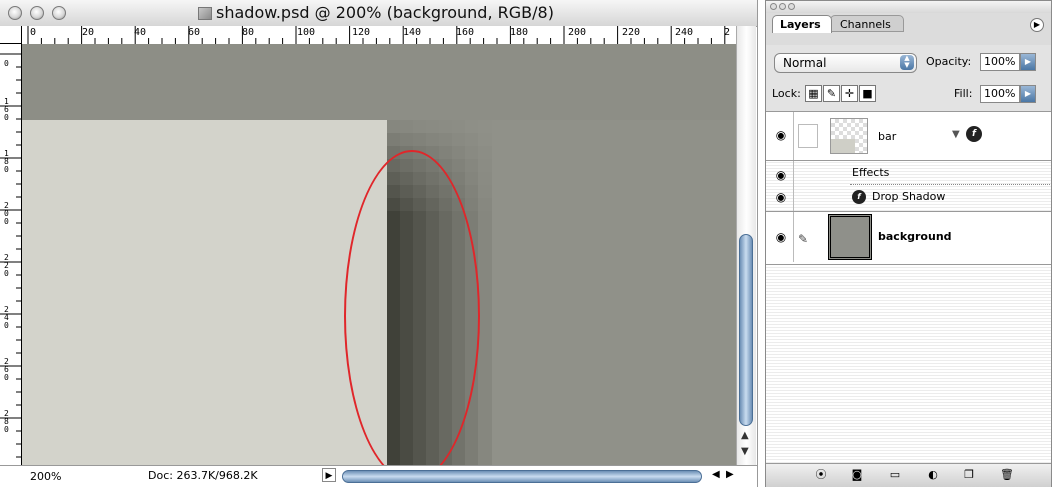 Image resolution: width=1052 pixels, height=487 pixels. What do you see at coordinates (1028, 62) in the screenshot?
I see `opacity-slider-arrow-icon: ▶` at bounding box center [1028, 62].